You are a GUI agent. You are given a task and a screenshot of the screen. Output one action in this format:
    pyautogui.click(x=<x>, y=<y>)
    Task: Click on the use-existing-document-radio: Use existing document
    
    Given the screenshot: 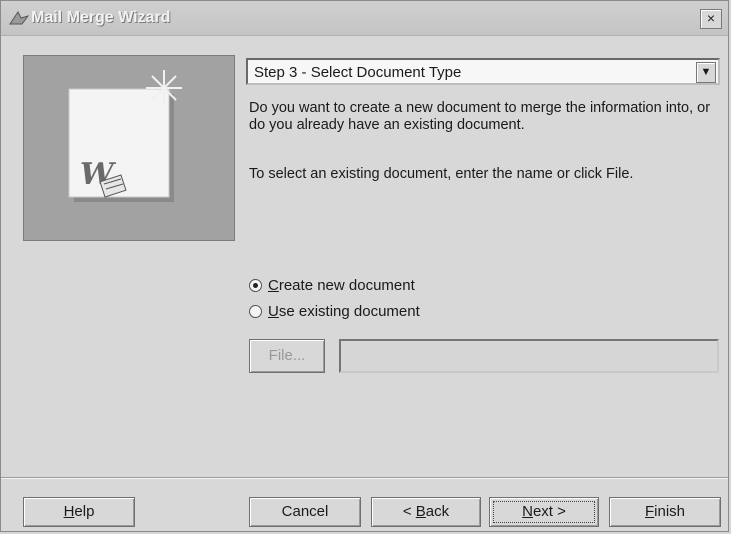 What is the action you would take?
    pyautogui.click(x=334, y=311)
    